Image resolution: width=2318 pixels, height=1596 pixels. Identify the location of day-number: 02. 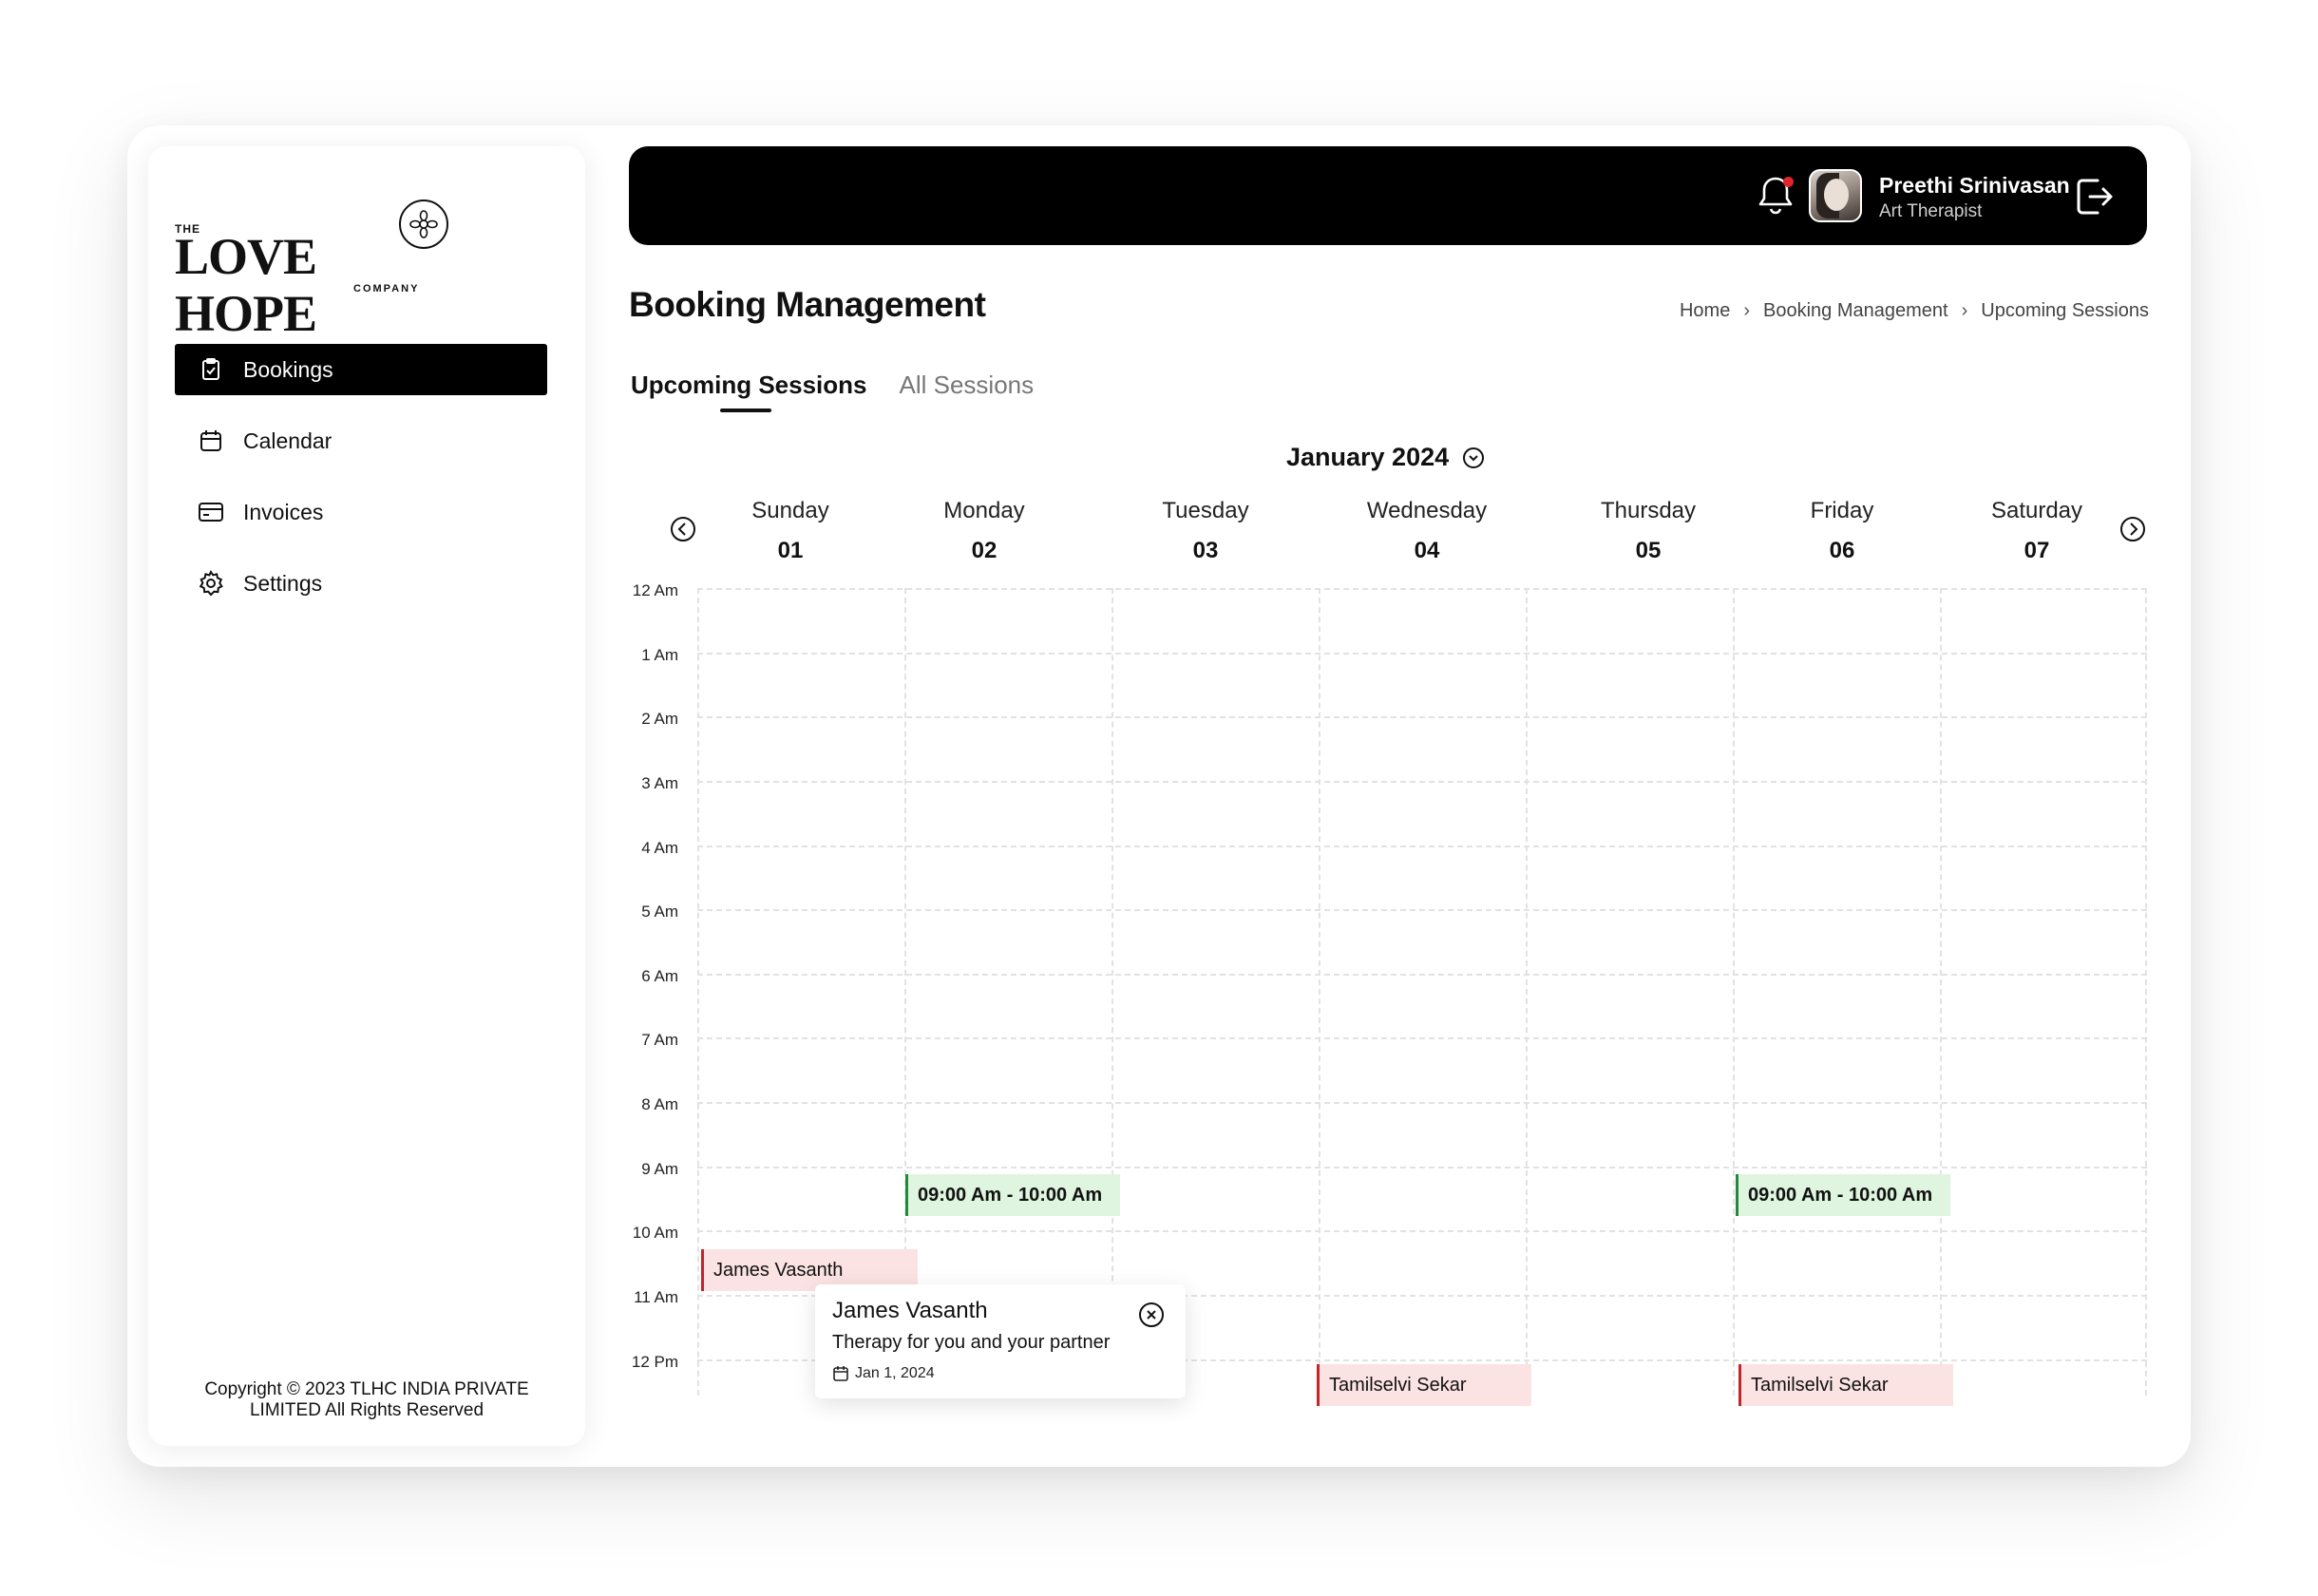
(984, 550).